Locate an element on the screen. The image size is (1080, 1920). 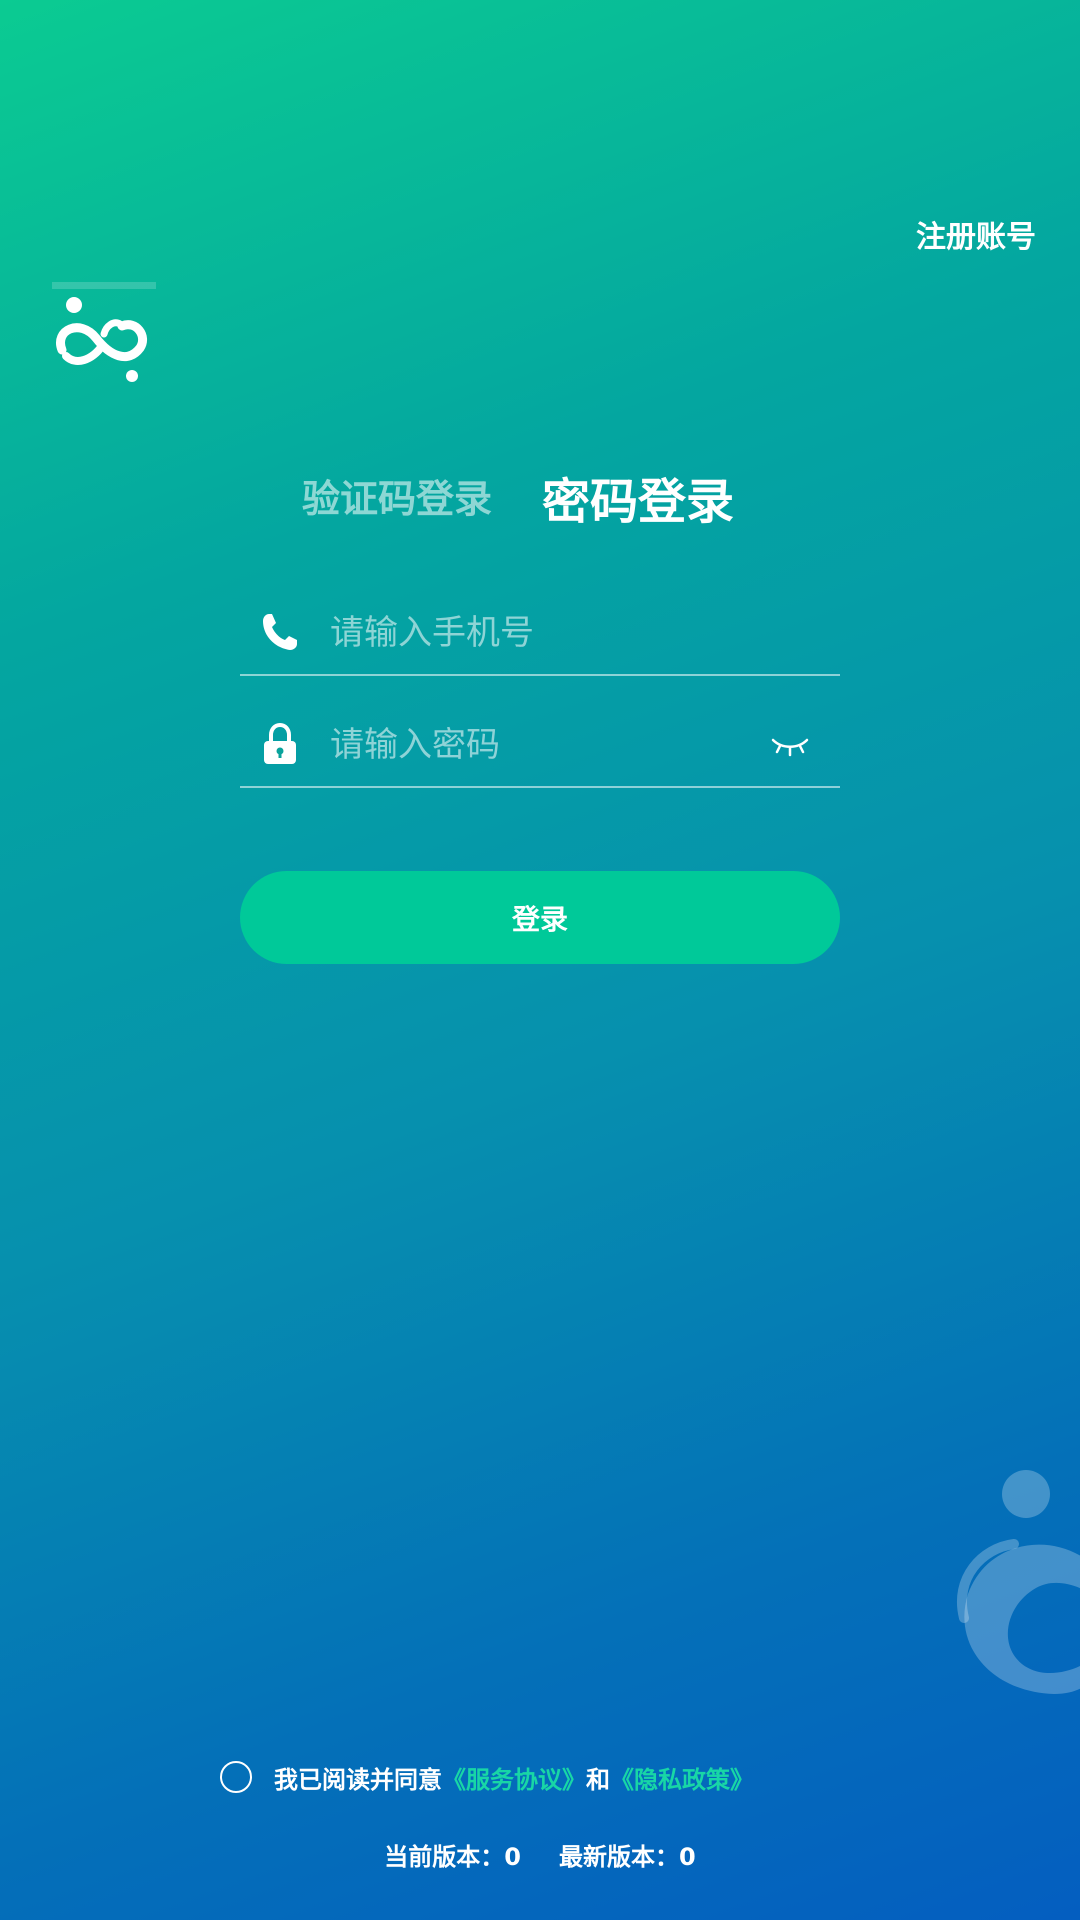
app-logo is located at coordinates (104, 337).